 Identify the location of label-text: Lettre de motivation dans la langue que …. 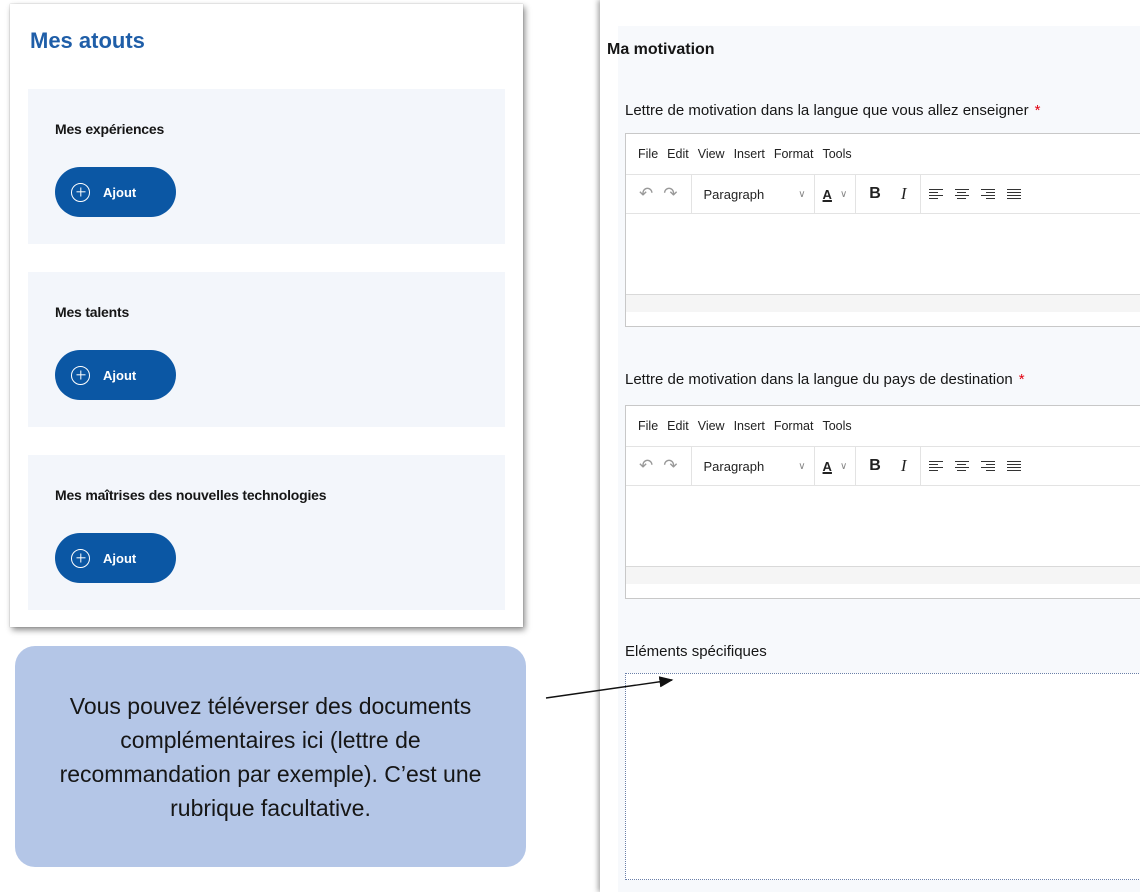
(827, 110).